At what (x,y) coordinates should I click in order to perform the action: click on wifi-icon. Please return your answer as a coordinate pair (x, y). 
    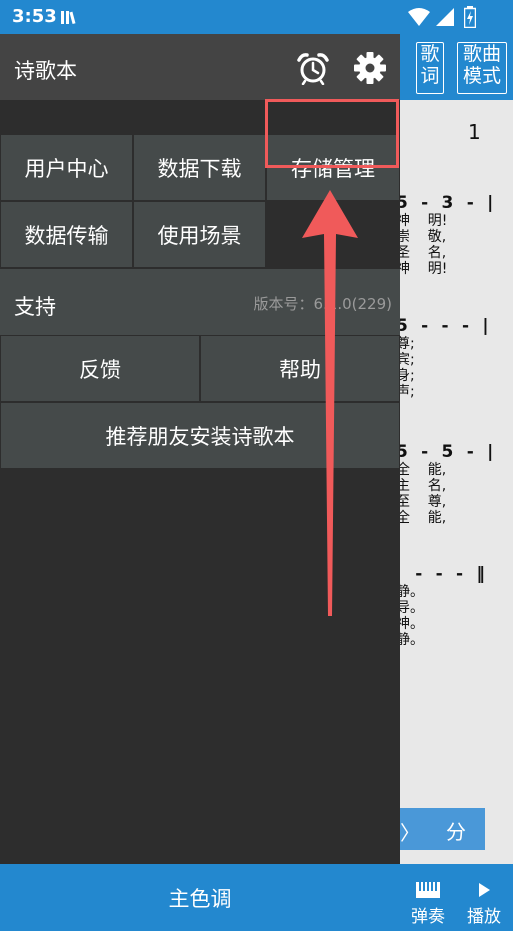
    Looking at the image, I should click on (419, 17).